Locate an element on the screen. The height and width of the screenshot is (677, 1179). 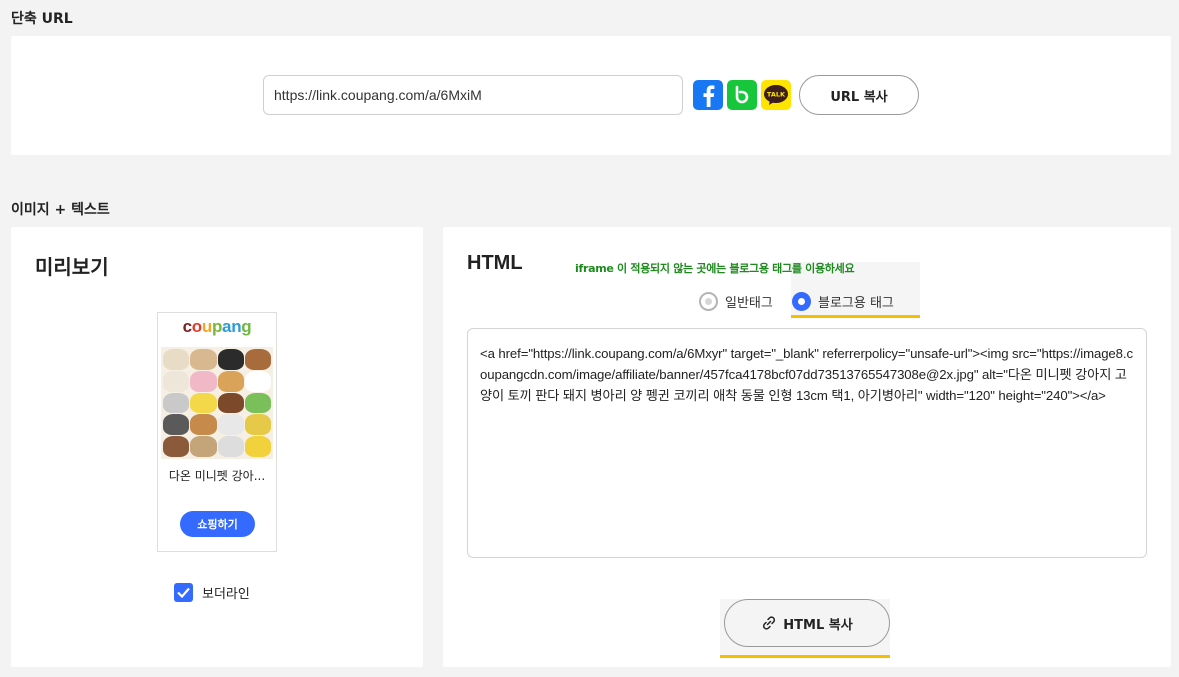
checkbox-checked-icon is located at coordinates (183, 592).